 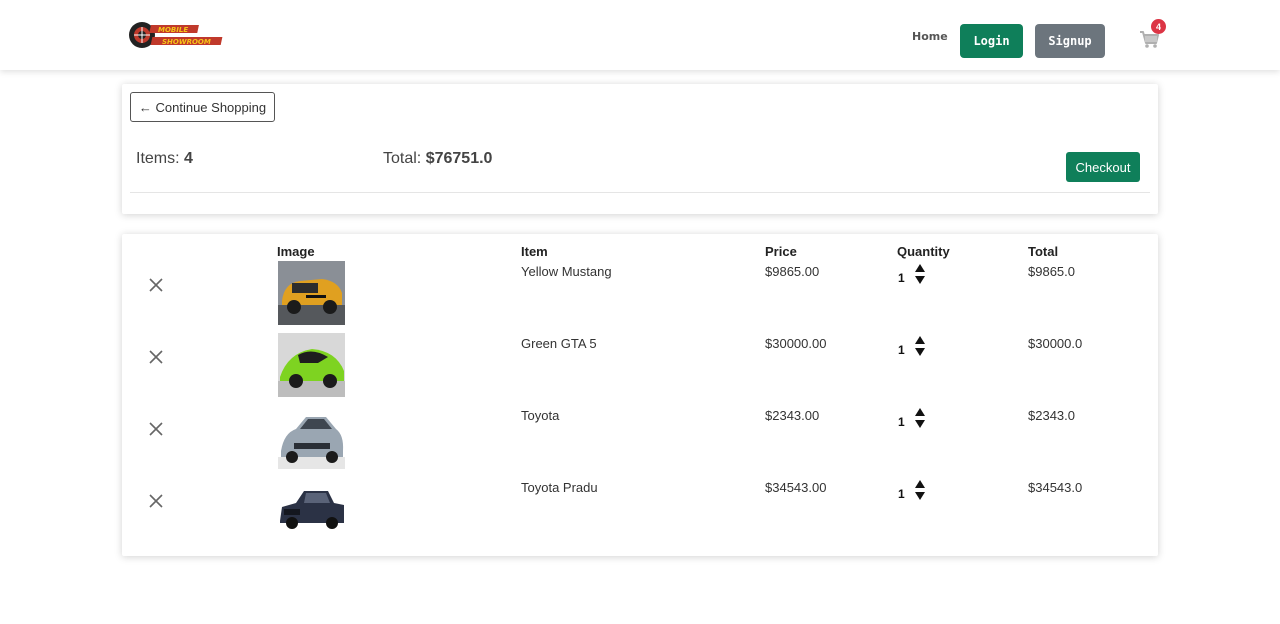 I want to click on svg-text: MOBILE, so click(x=173, y=30).